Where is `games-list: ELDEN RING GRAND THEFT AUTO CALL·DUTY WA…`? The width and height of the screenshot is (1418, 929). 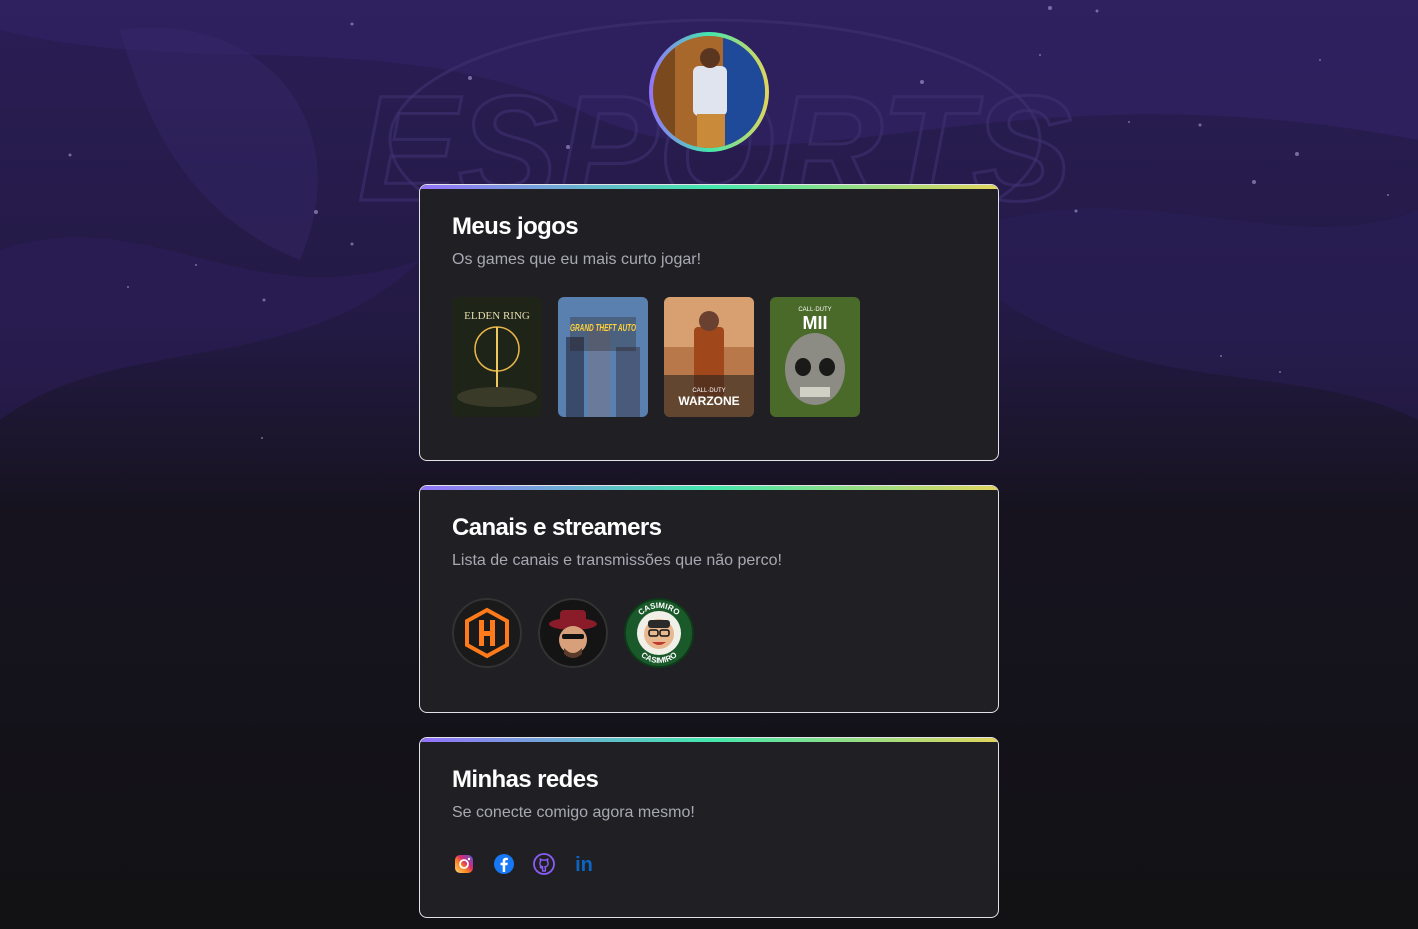 games-list: ELDEN RING GRAND THEFT AUTO CALL·DUTY WA… is located at coordinates (656, 357).